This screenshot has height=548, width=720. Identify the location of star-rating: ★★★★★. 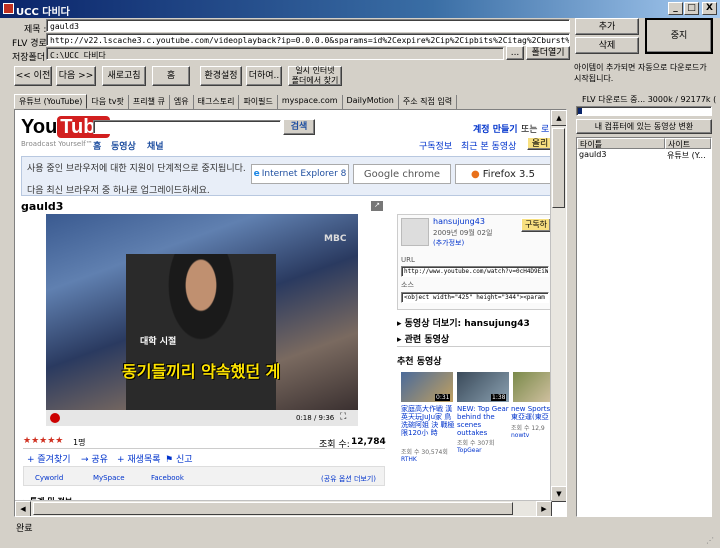
(43, 441).